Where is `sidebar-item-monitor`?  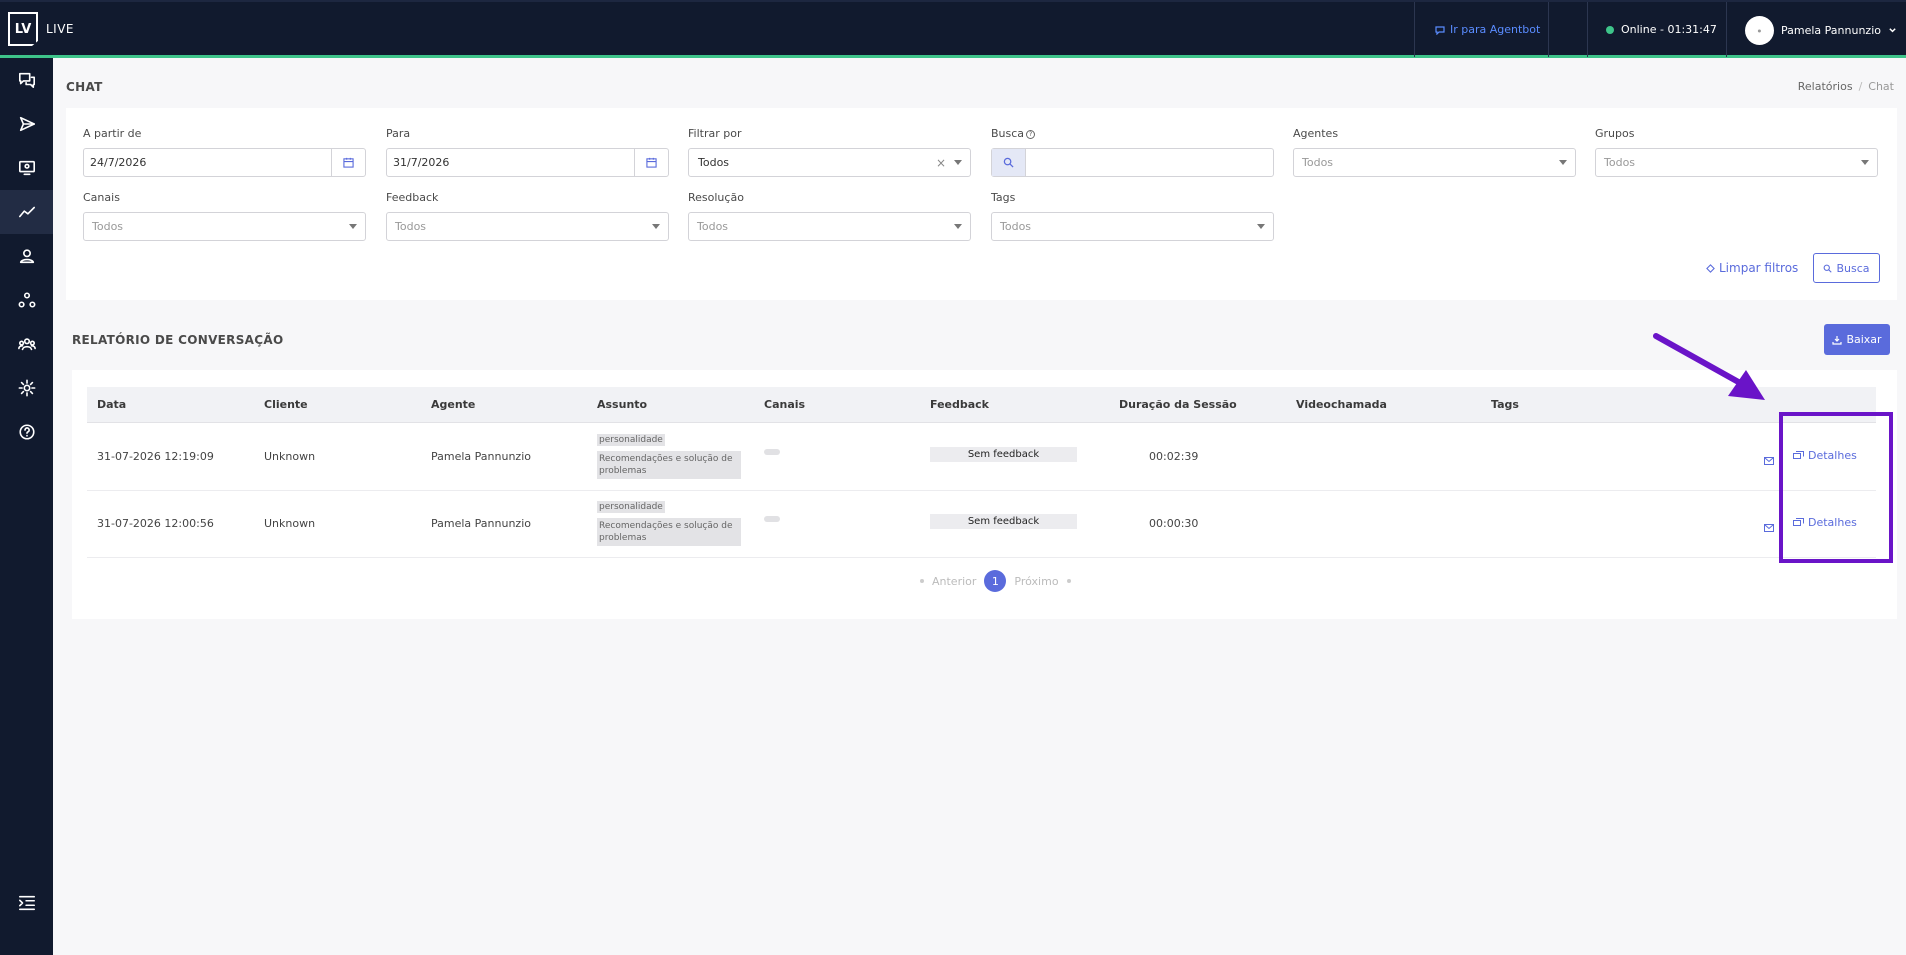 sidebar-item-monitor is located at coordinates (26, 168).